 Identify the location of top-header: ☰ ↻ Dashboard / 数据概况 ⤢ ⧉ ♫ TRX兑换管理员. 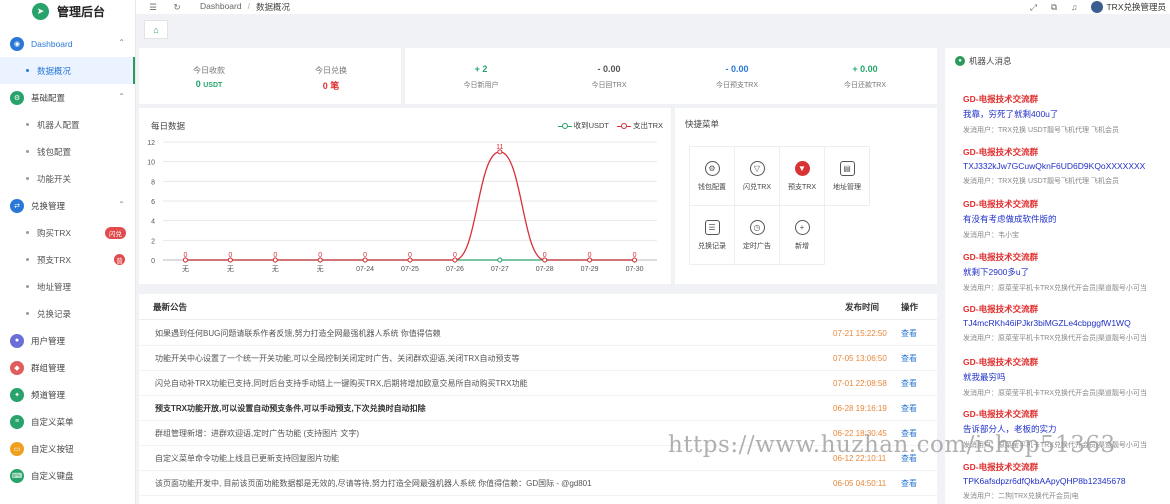
(653, 7).